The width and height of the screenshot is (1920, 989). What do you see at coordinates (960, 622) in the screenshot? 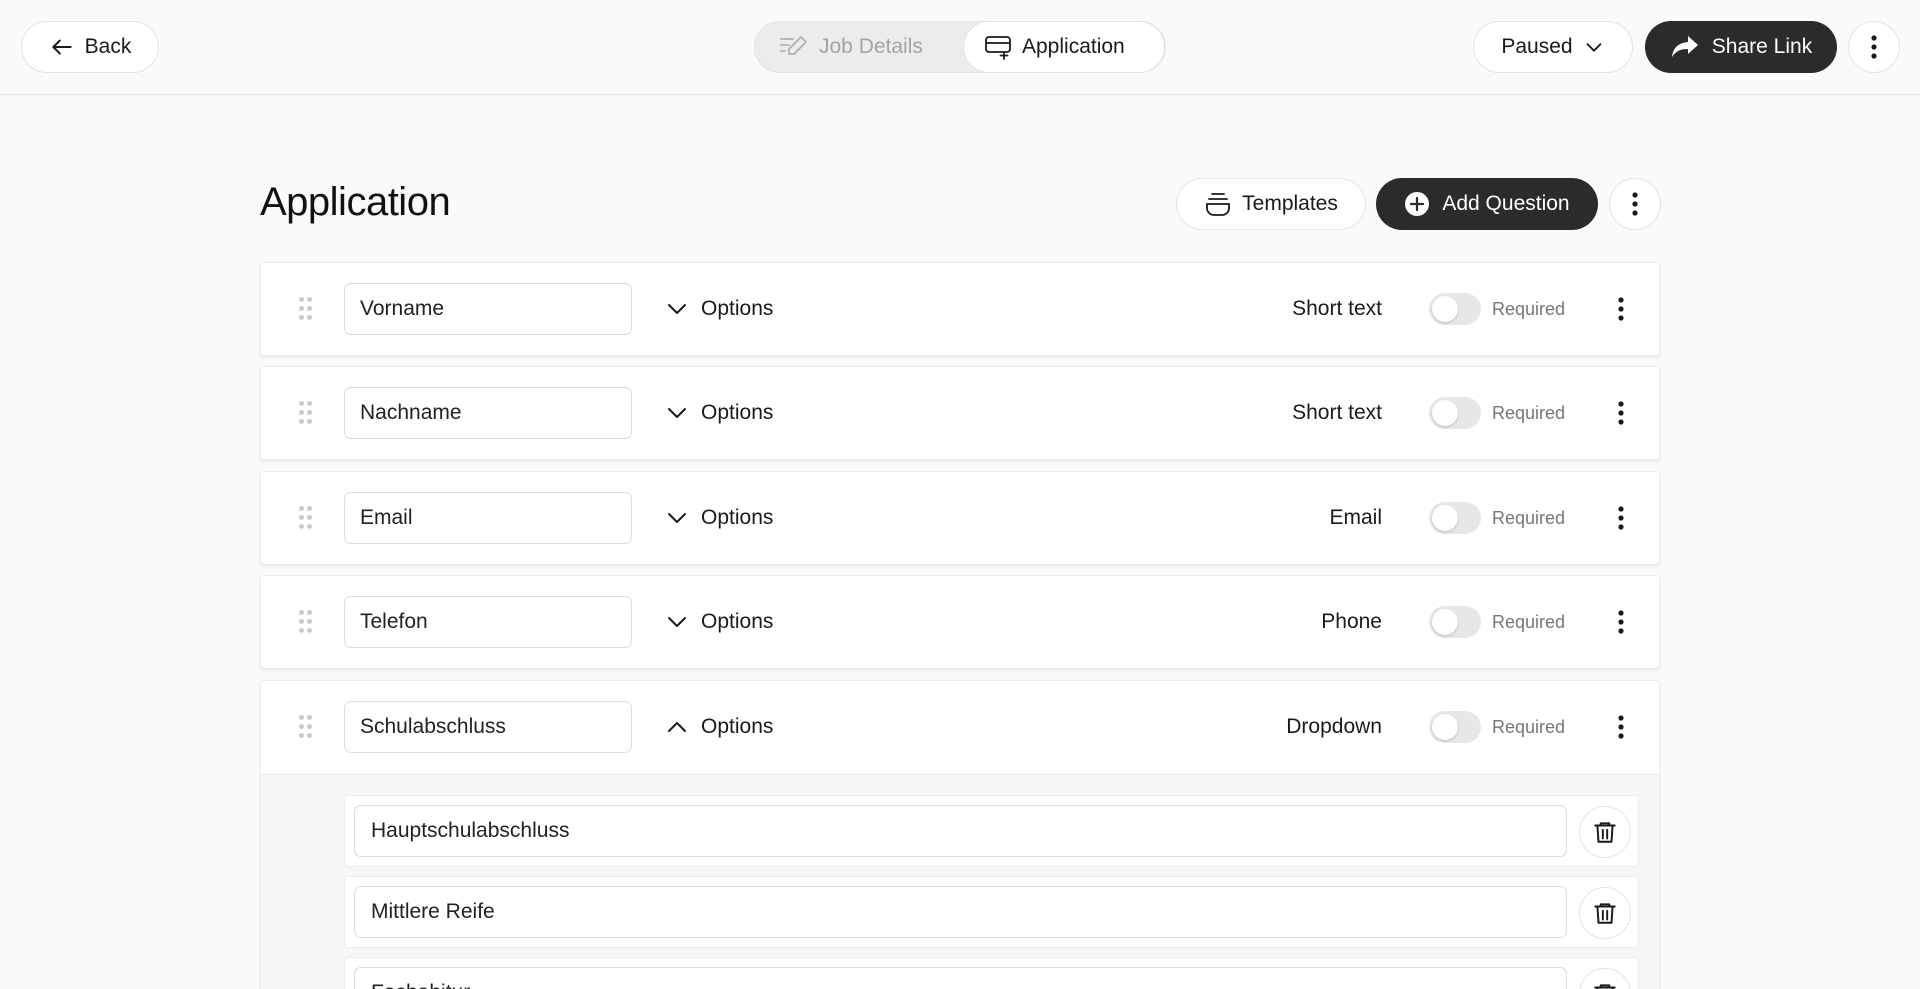
I see `question-row: Telefon Options Phone Required` at bounding box center [960, 622].